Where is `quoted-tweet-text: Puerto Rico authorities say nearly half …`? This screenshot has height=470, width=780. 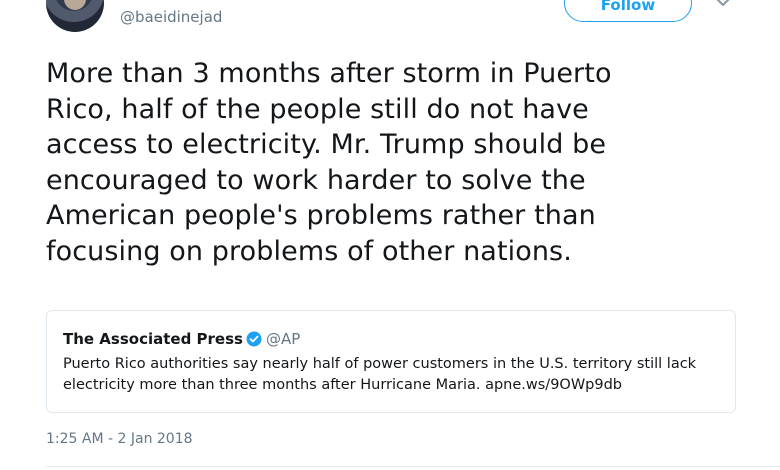
quoted-tweet-text: Puerto Rico authorities say nearly half … is located at coordinates (391, 375).